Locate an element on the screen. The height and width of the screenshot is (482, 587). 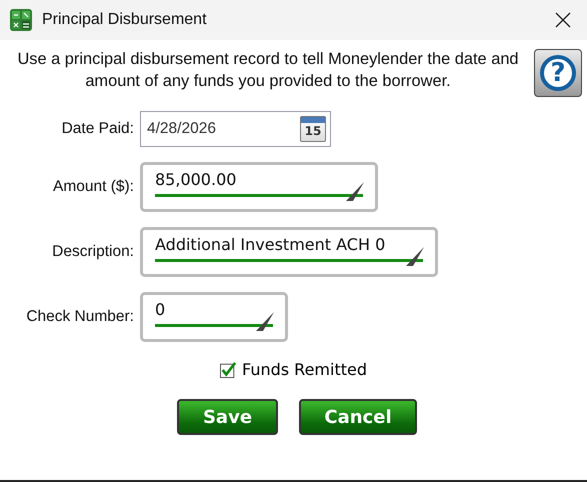
window-title: Principal Disbursement is located at coordinates (125, 20).